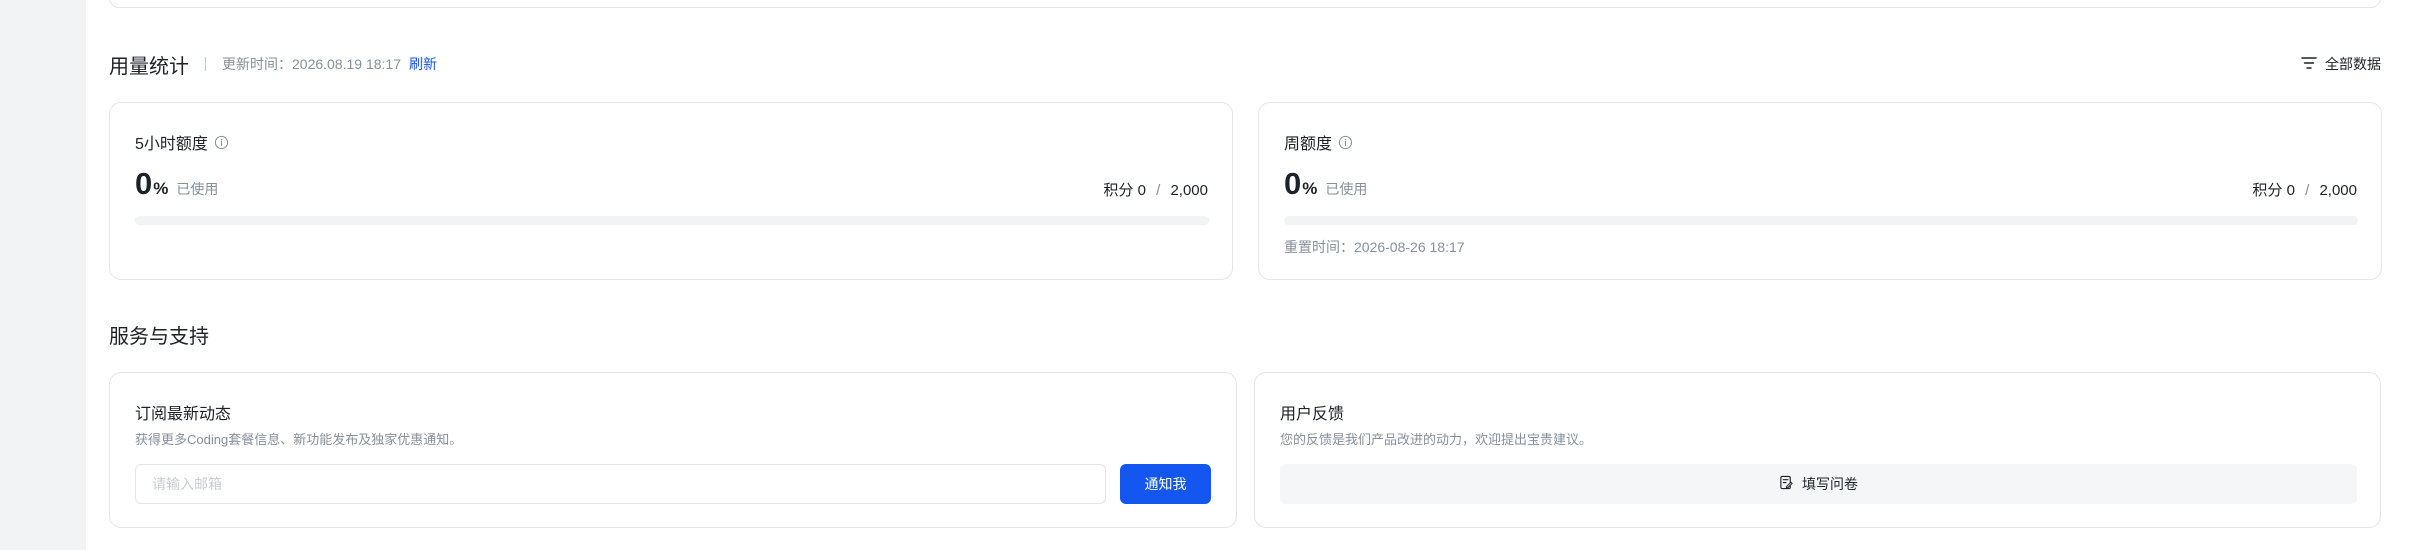  Describe the element at coordinates (1245, 4) in the screenshot. I see `top-card-edge` at that location.